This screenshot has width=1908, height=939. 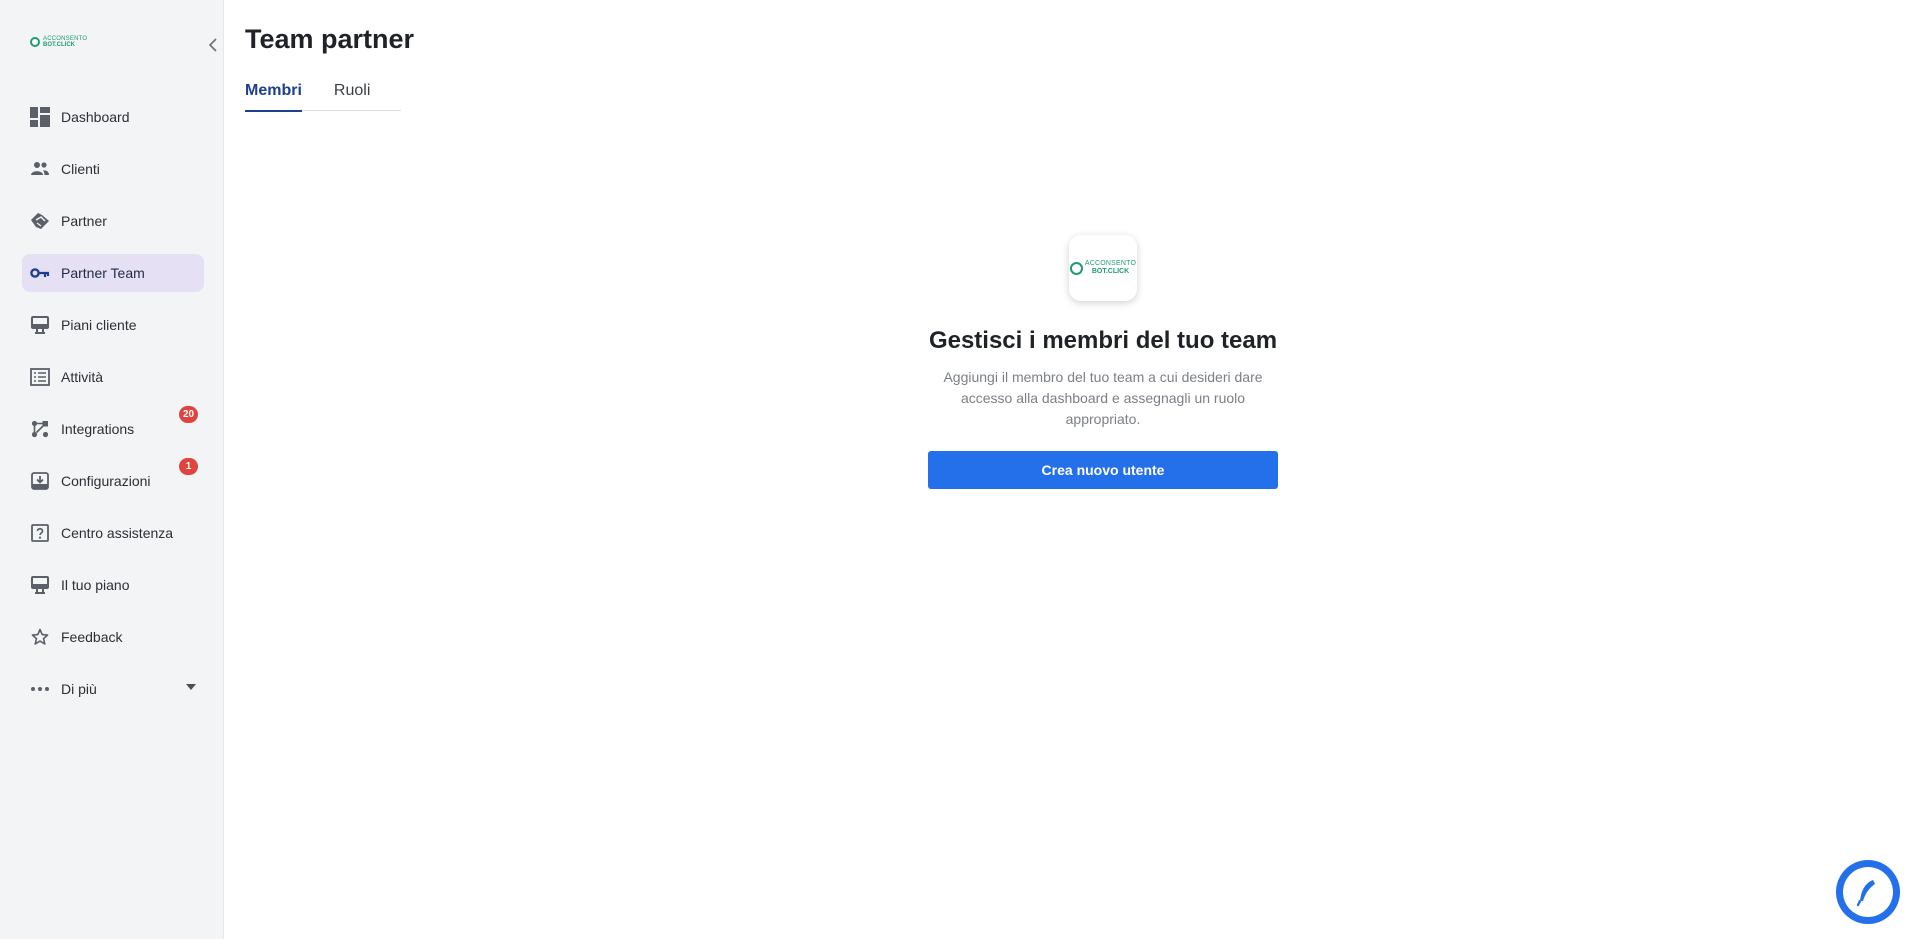 I want to click on tab-membri: Membri, so click(x=273, y=97).